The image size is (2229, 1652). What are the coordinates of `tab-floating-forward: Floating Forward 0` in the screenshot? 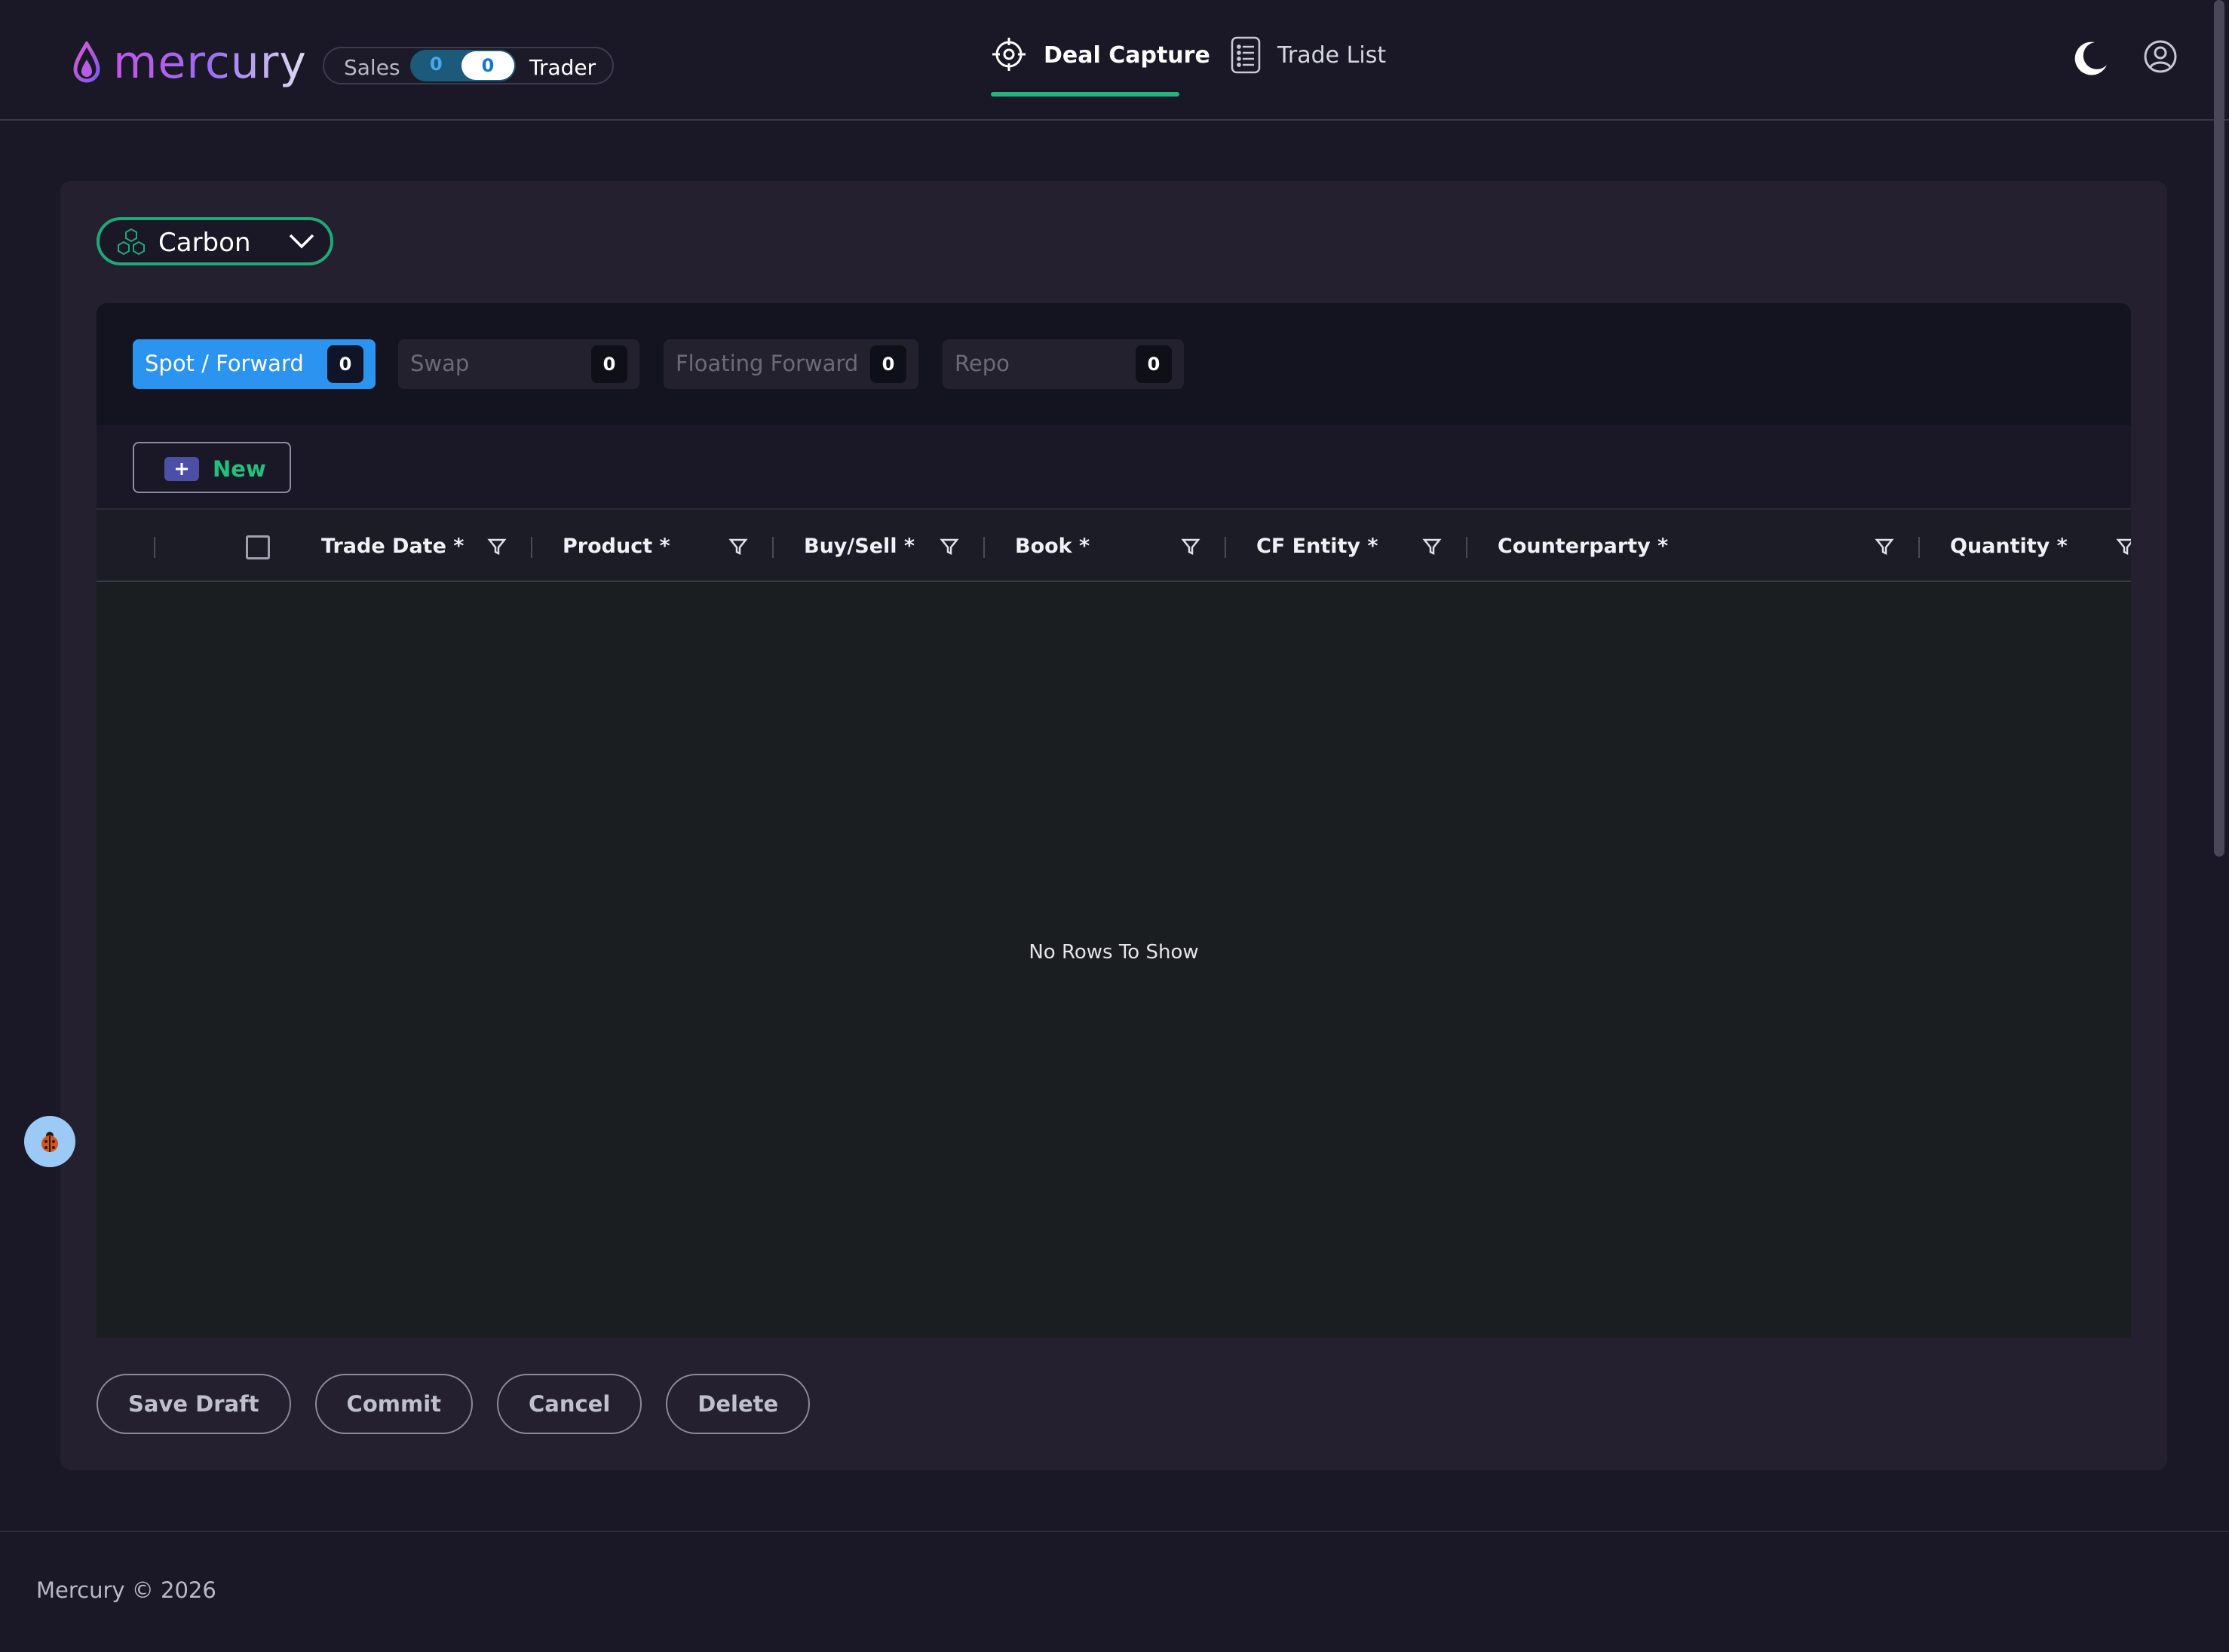 It's located at (791, 364).